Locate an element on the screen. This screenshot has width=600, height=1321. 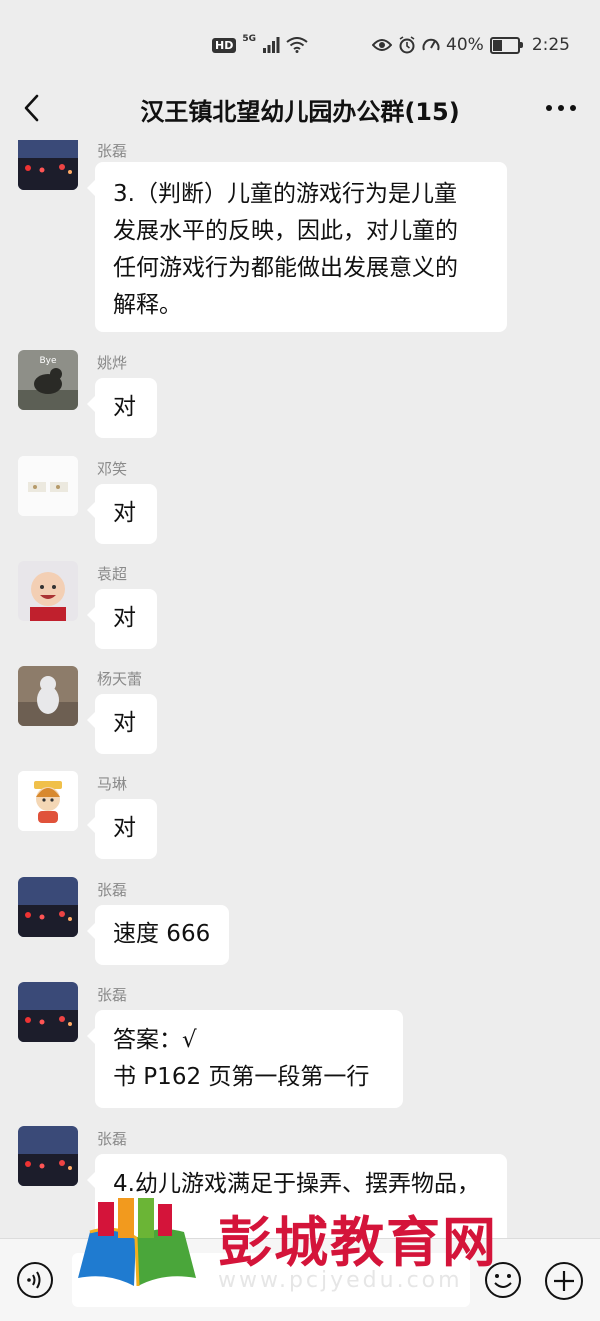
plush-toy-photo is located at coordinates (48, 696).